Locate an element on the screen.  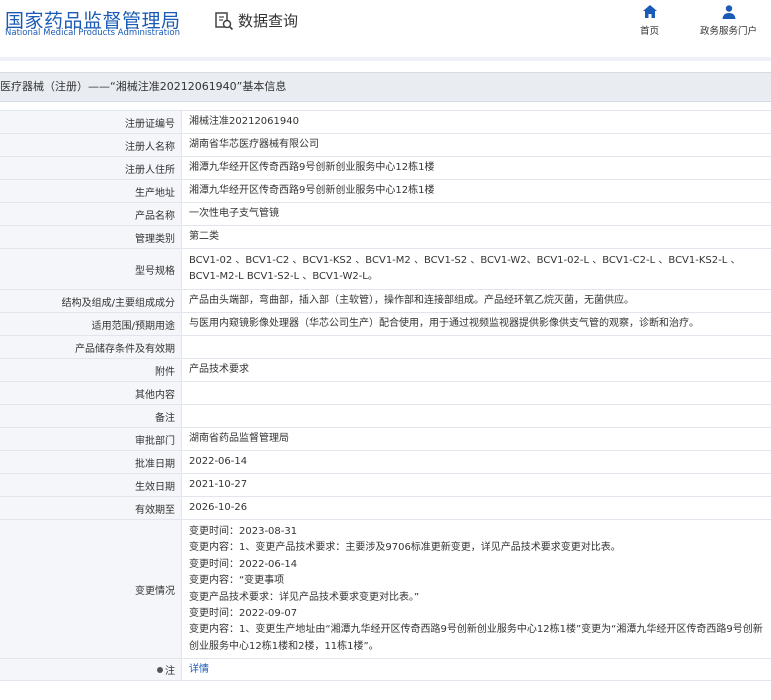
field-label: 管理类别 is located at coordinates (91, 237).